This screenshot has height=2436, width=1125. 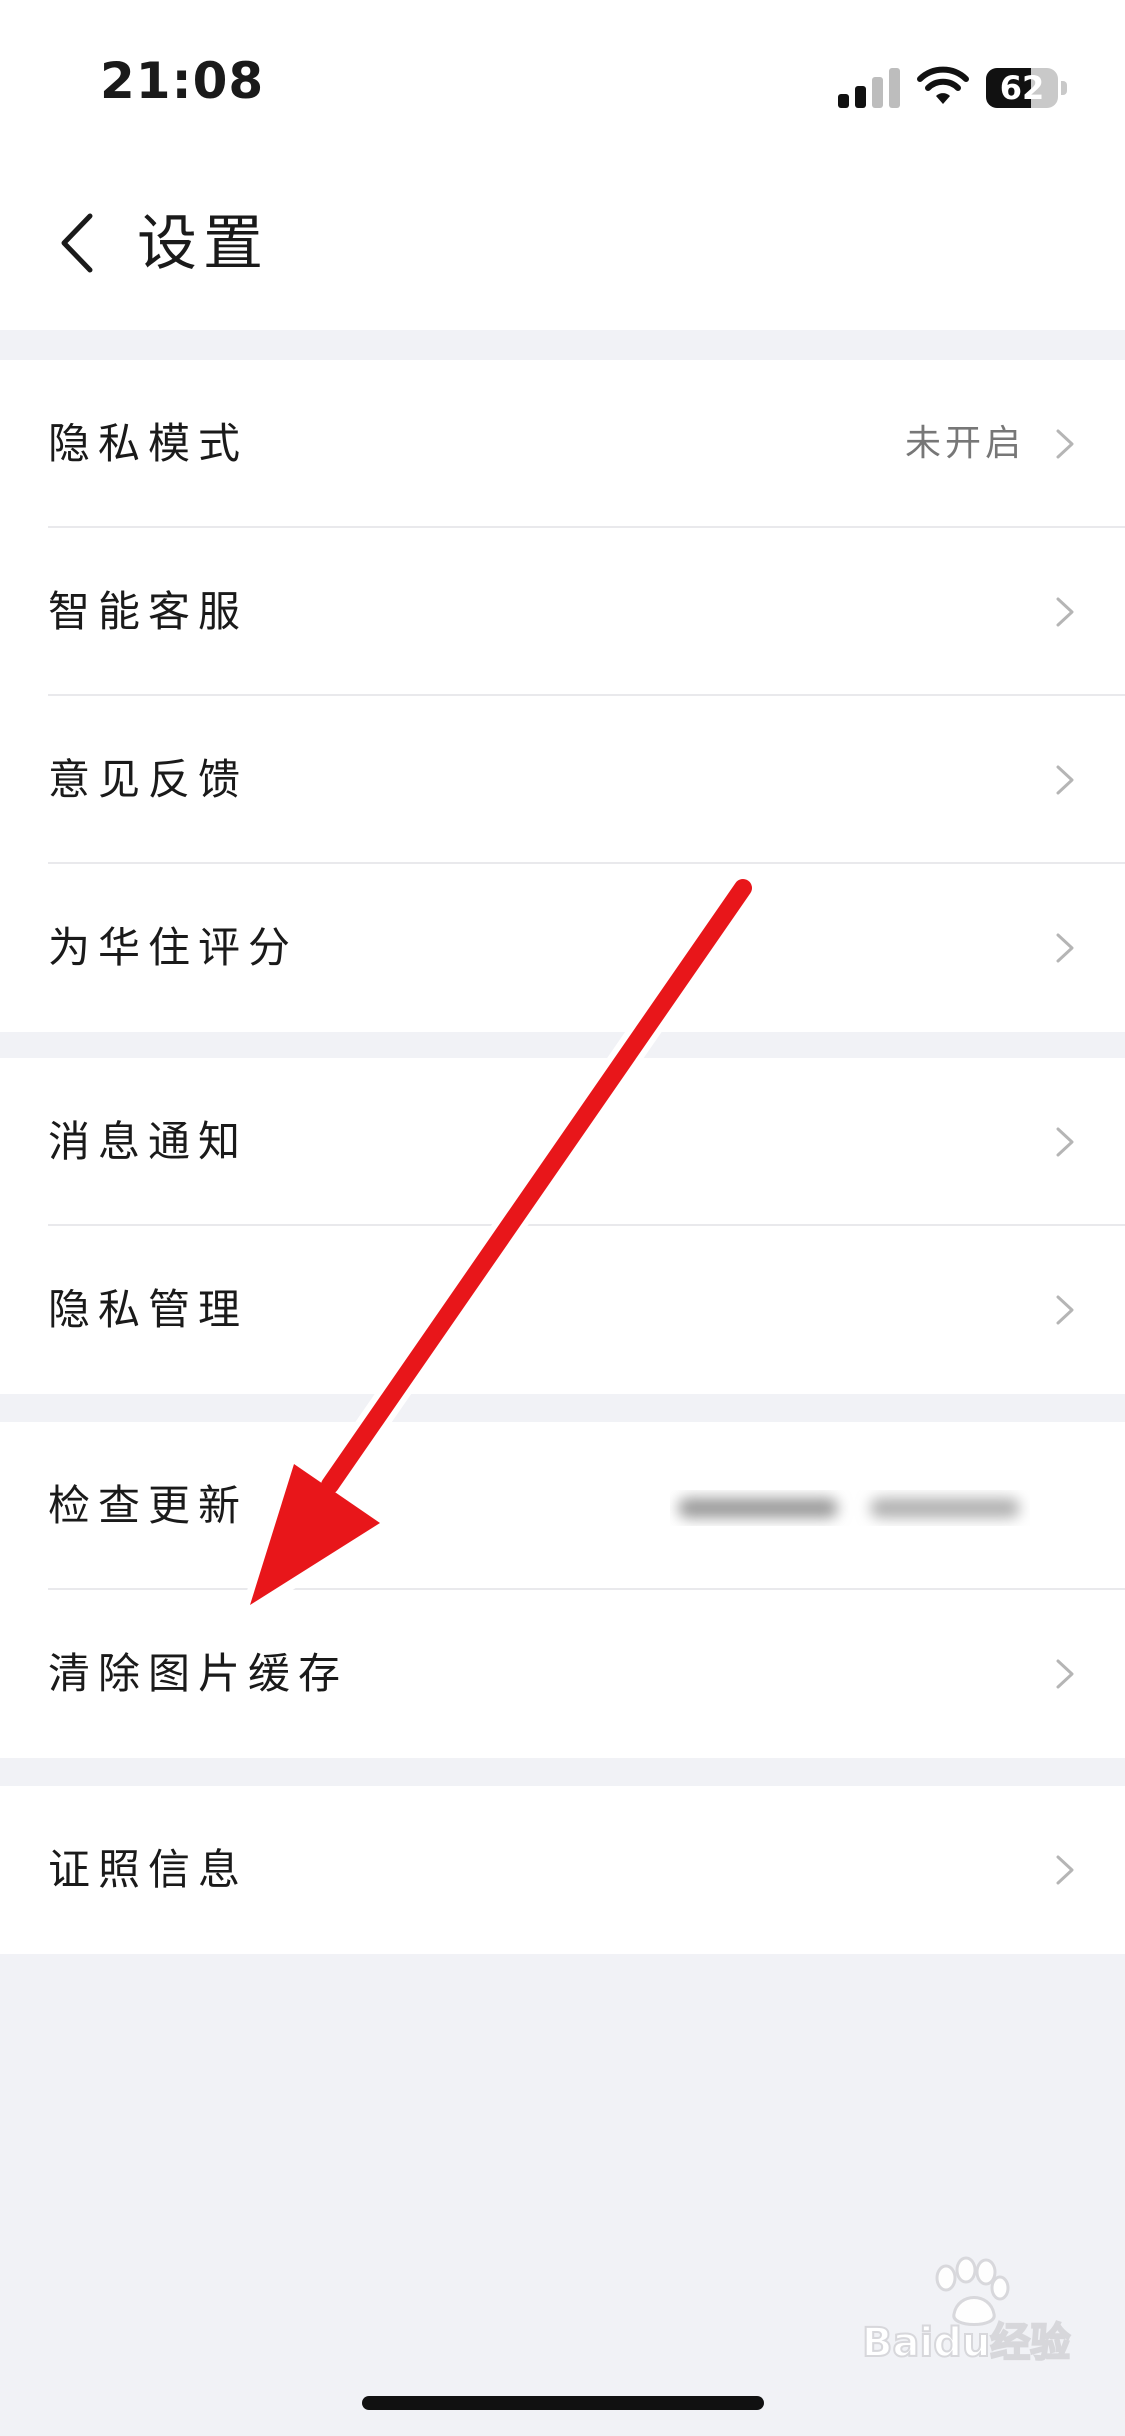 I want to click on settings-group-notifications: 消息通知 隐私管理, so click(x=562, y=1226).